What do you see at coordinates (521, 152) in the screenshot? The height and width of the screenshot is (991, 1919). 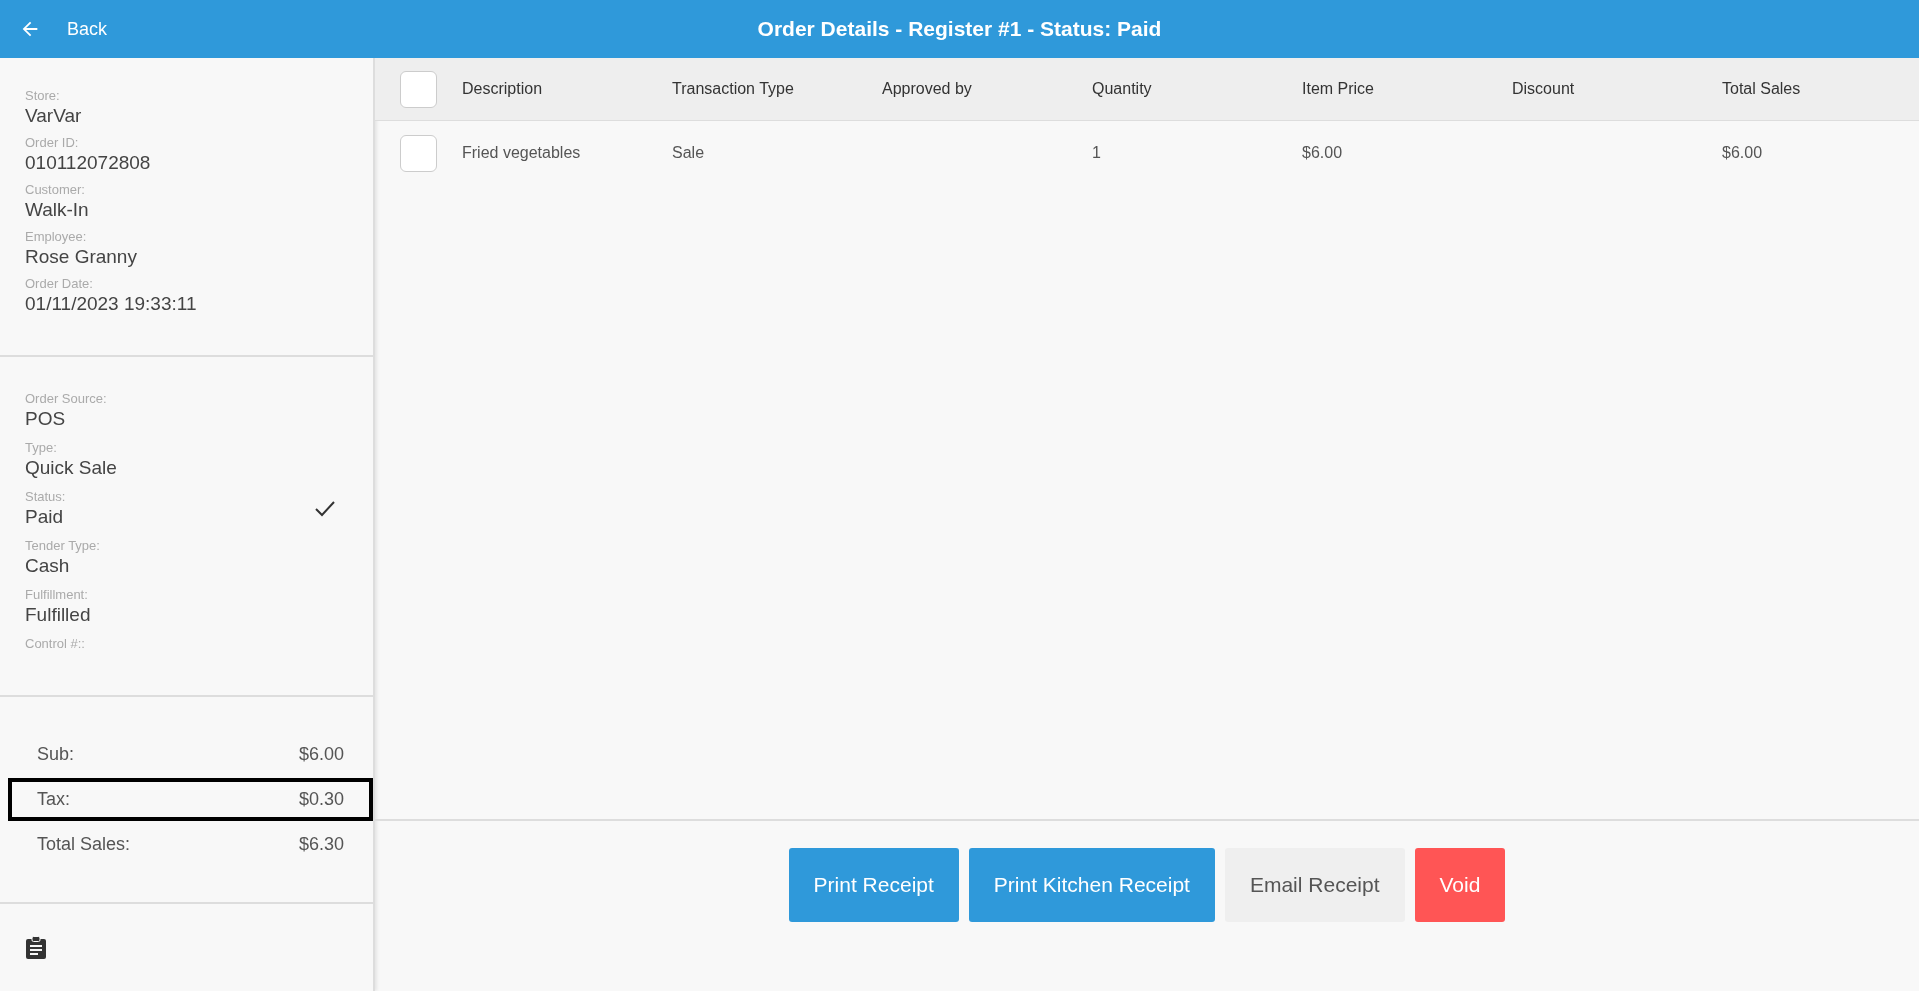 I see `table-cell: Fried vegetables` at bounding box center [521, 152].